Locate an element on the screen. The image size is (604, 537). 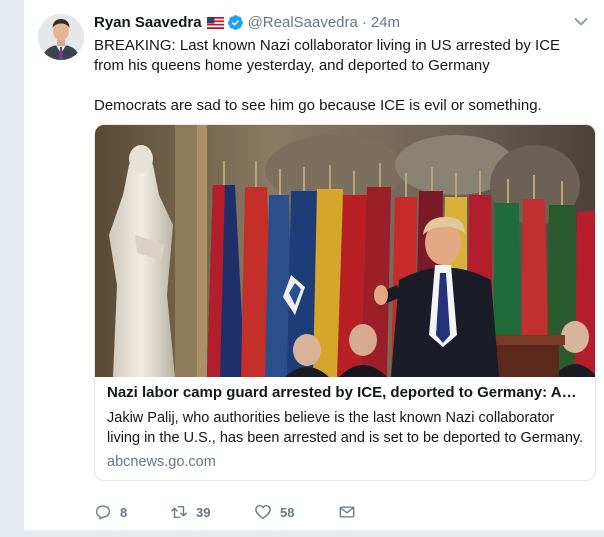
like-count: 58 is located at coordinates (287, 512).